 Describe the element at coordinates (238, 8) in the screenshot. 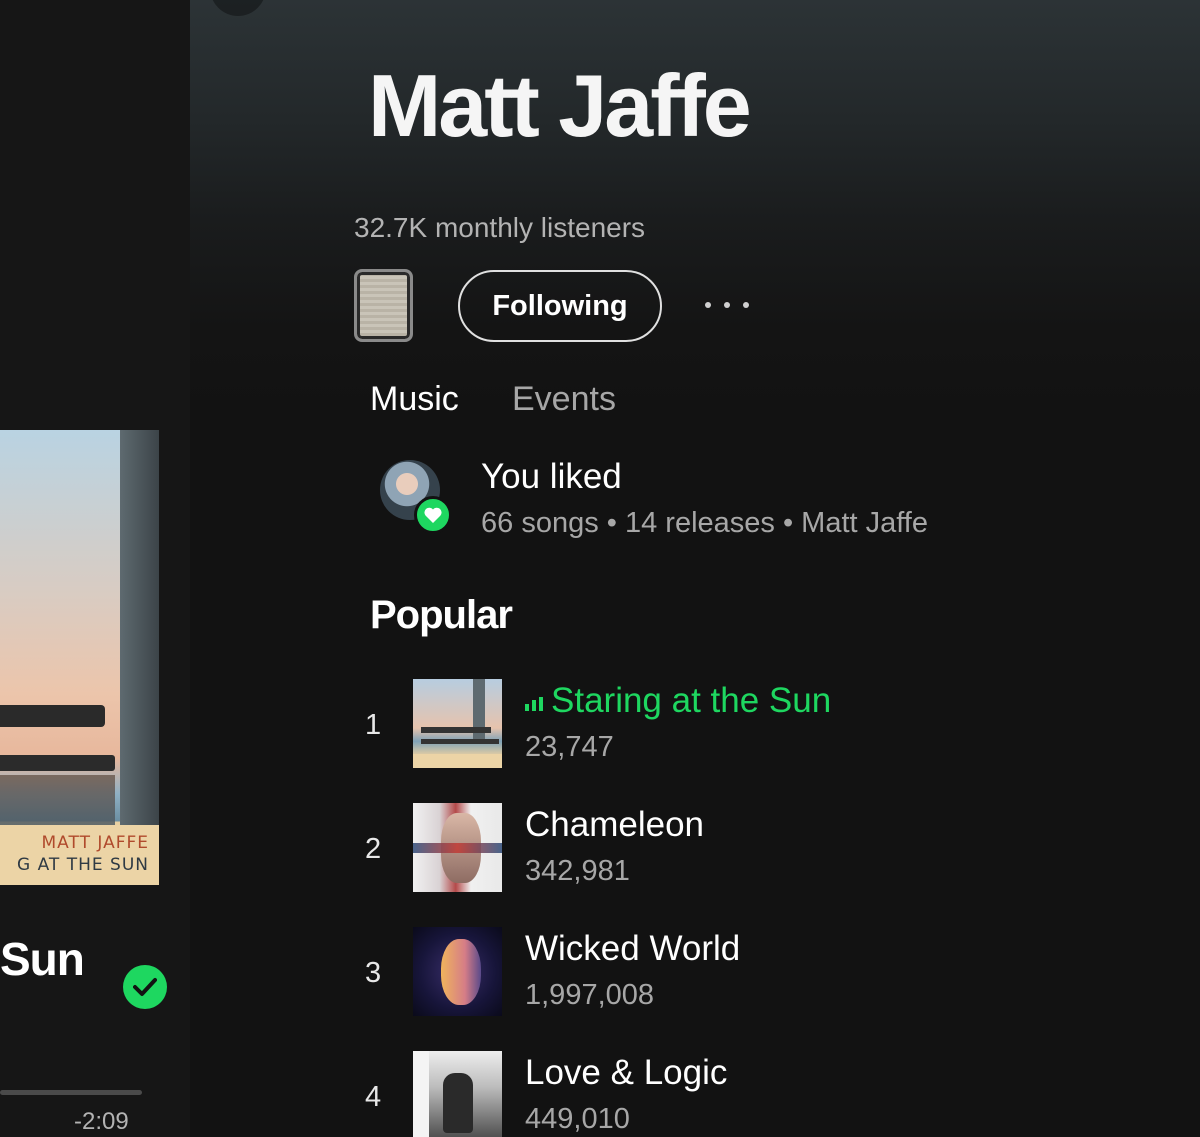

I see `back-button` at that location.